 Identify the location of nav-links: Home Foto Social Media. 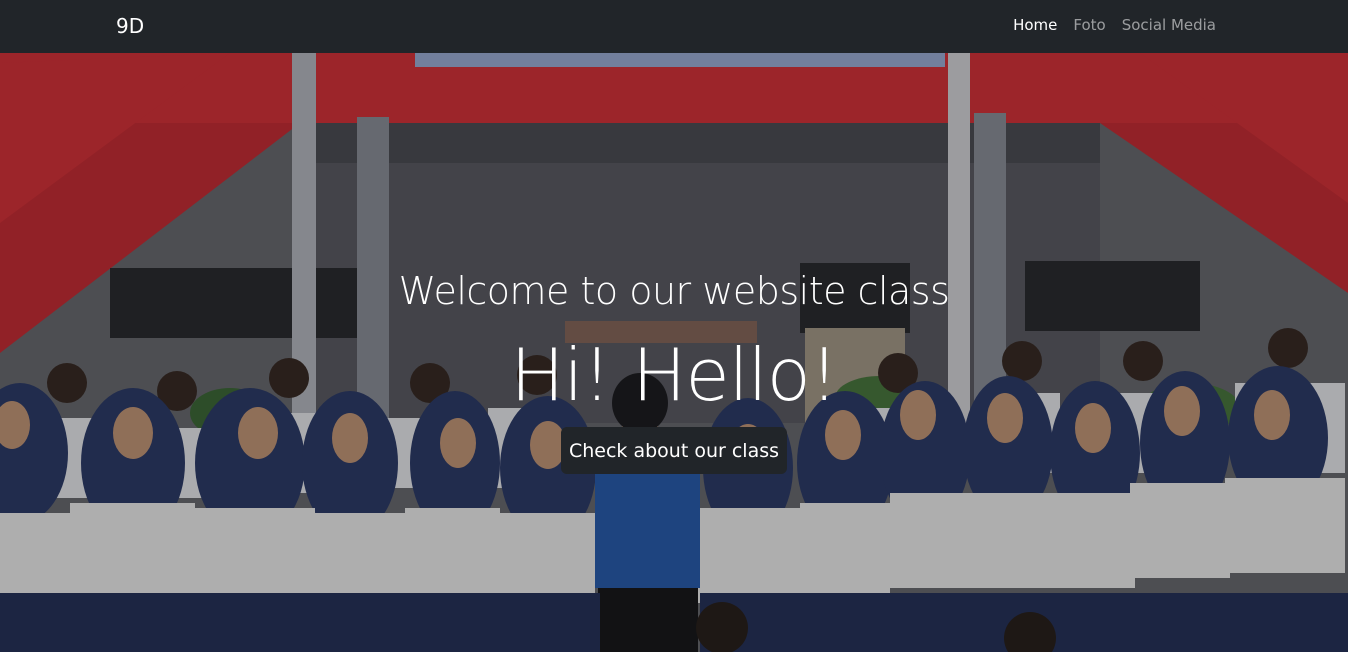
(1114, 25).